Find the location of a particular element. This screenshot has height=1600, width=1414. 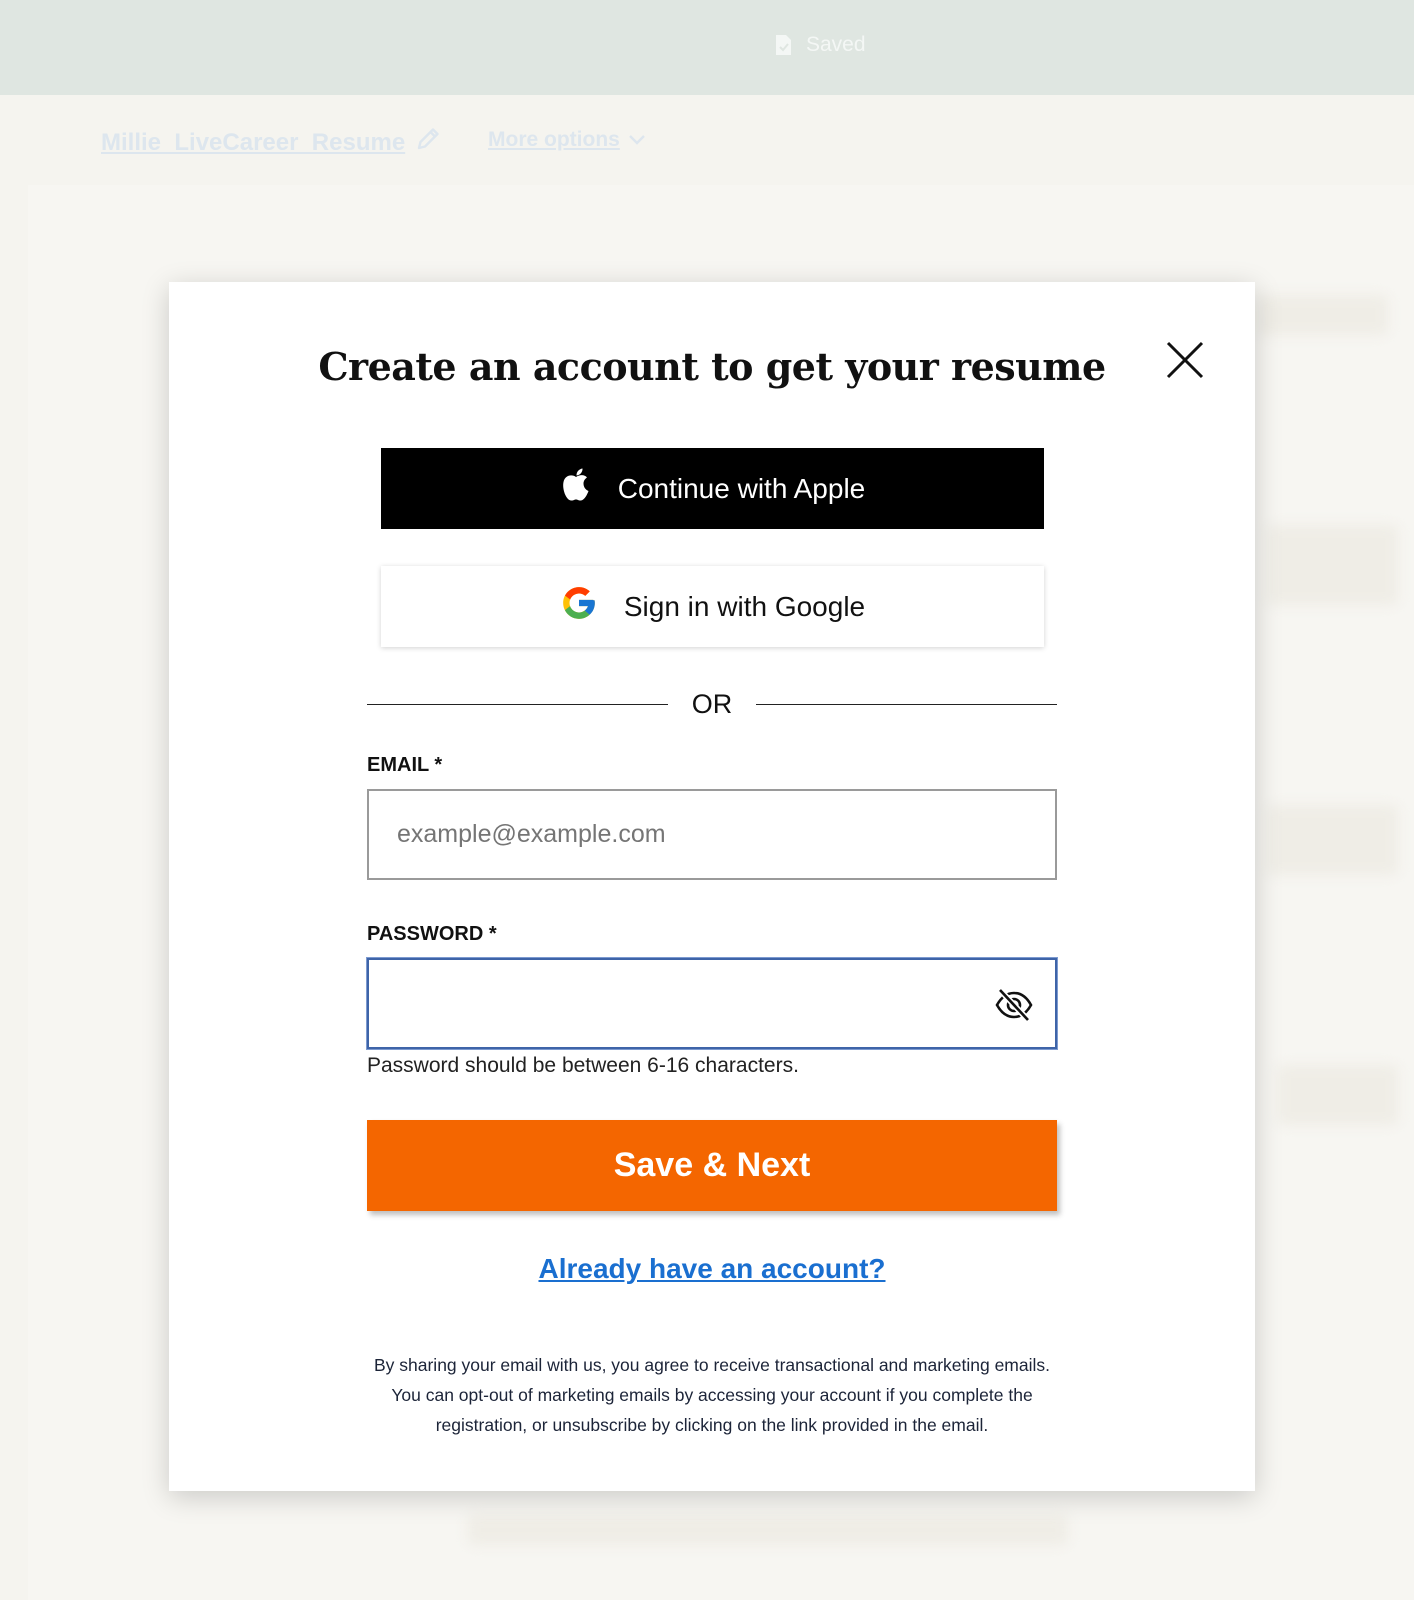

saved-status: Saved is located at coordinates (820, 45).